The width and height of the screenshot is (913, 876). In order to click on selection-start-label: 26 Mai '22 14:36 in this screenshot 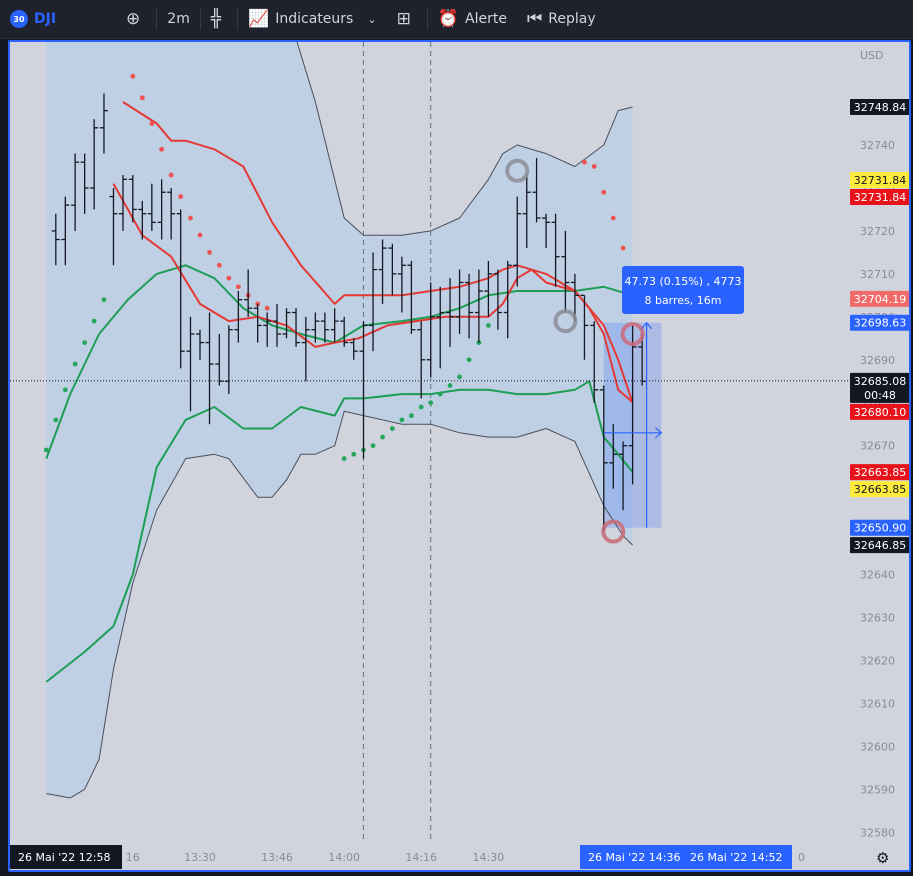, I will do `click(634, 857)`.